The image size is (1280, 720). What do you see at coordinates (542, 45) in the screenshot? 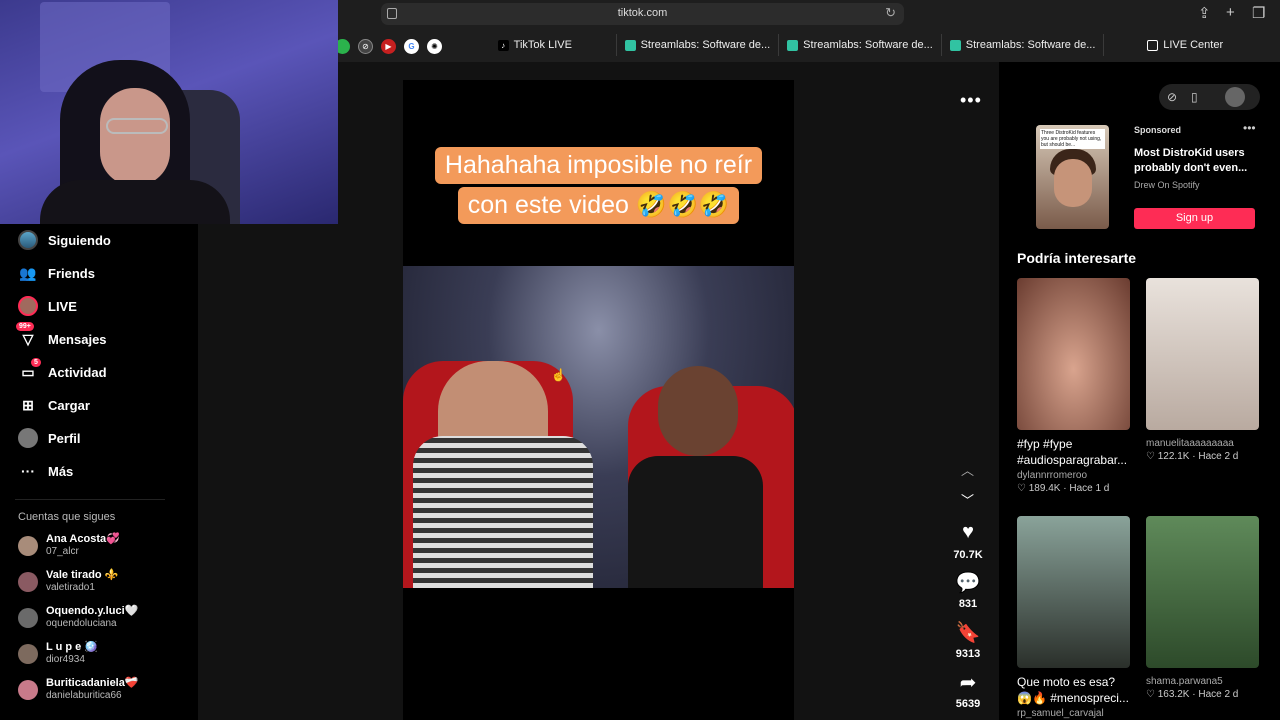
I see `tab-label: TikTok LIVE` at bounding box center [542, 45].